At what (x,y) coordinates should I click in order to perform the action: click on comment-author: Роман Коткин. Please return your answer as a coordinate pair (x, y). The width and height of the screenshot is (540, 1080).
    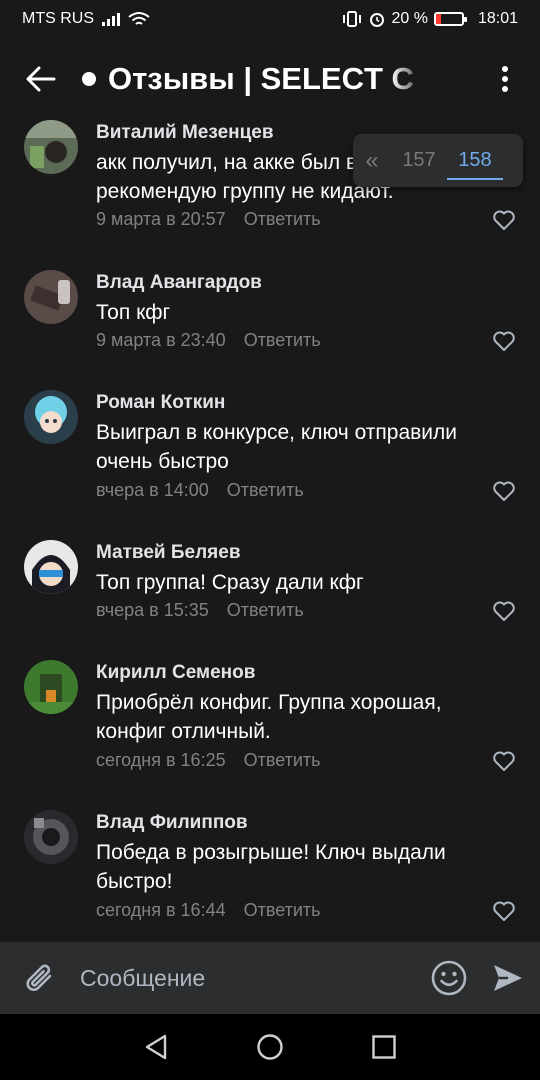
    Looking at the image, I should click on (160, 403).